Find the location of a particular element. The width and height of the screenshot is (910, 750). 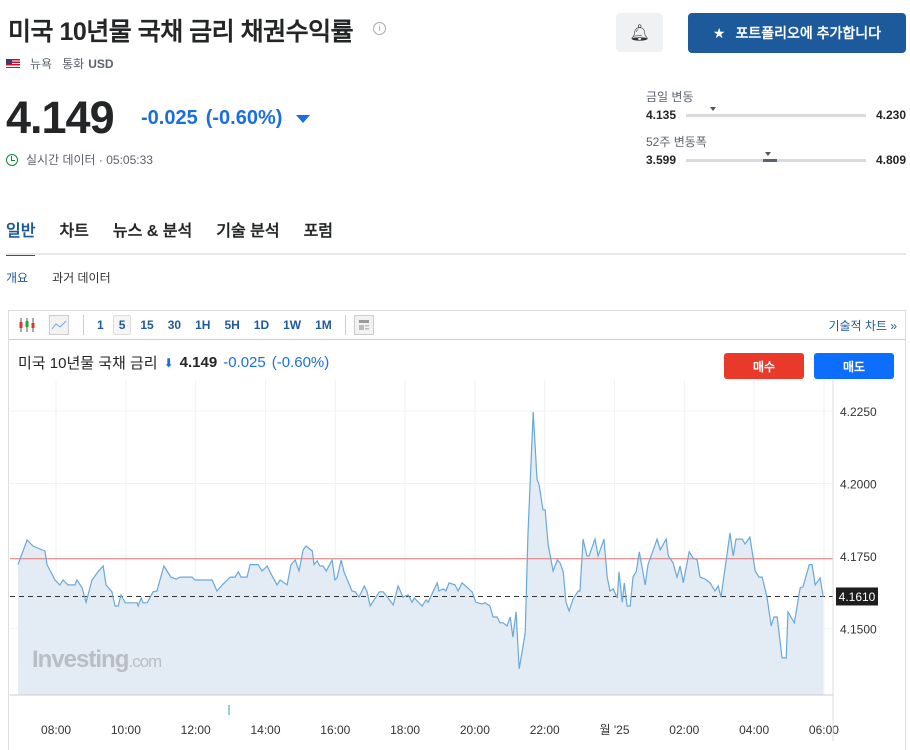

main-tabs: 일반 차트 뉴스 & 분석 기술 분석 포럼 is located at coordinates (169, 236).